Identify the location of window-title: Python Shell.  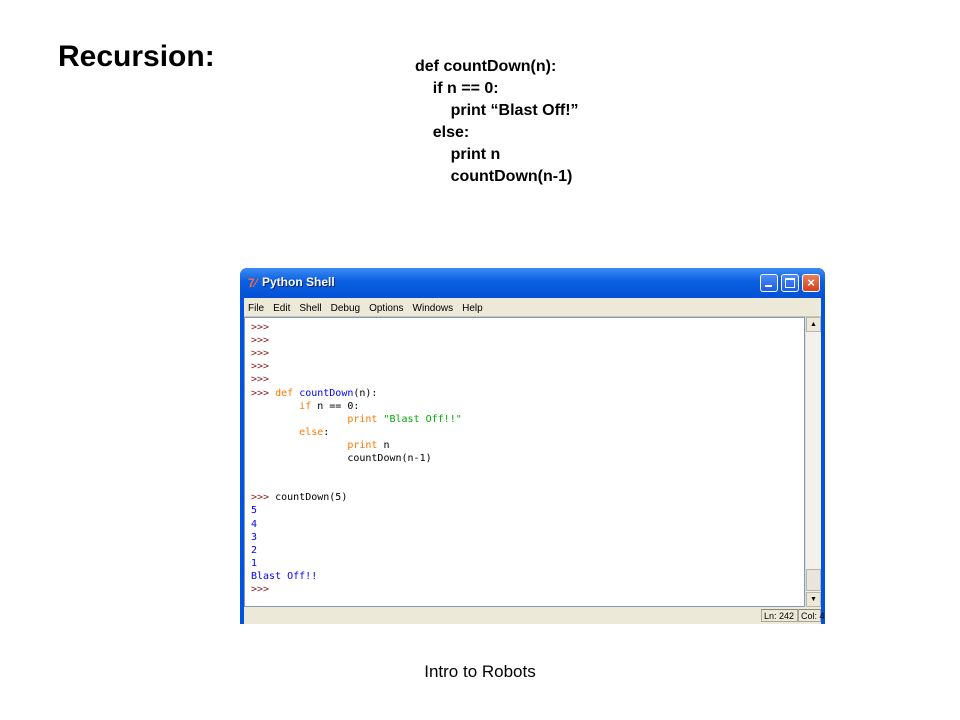
(298, 282).